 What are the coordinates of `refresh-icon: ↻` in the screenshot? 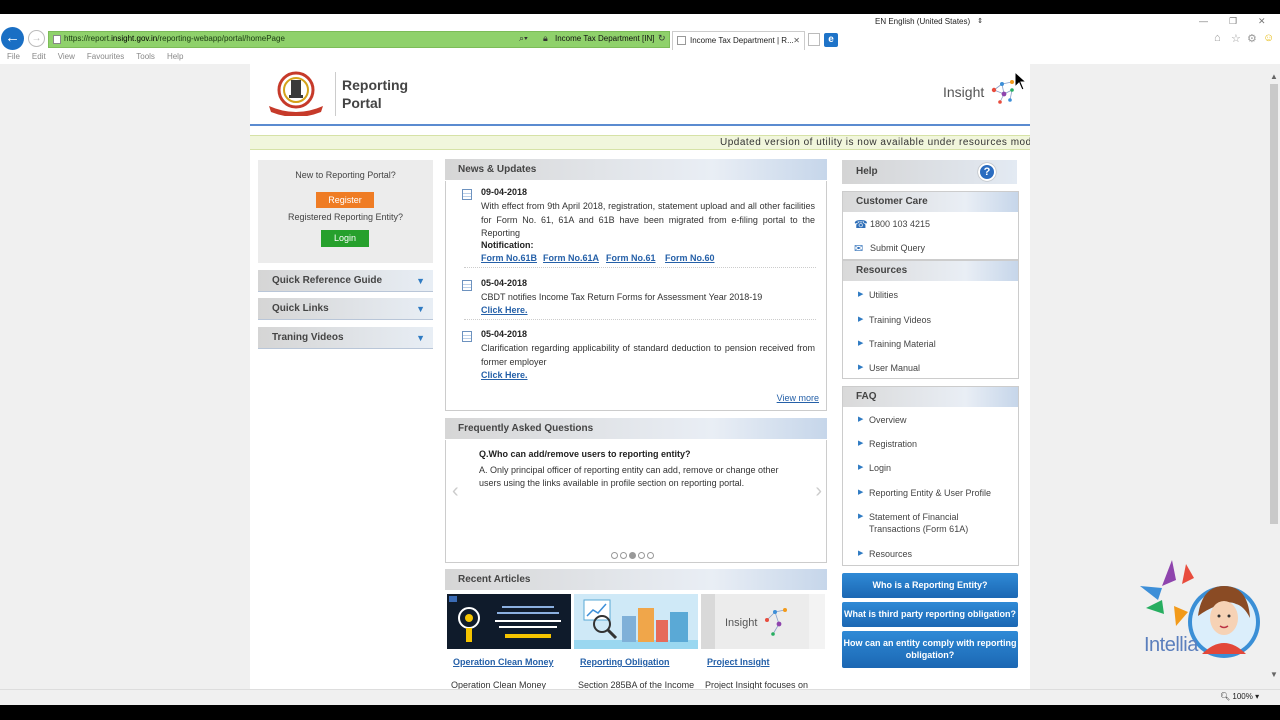 It's located at (662, 38).